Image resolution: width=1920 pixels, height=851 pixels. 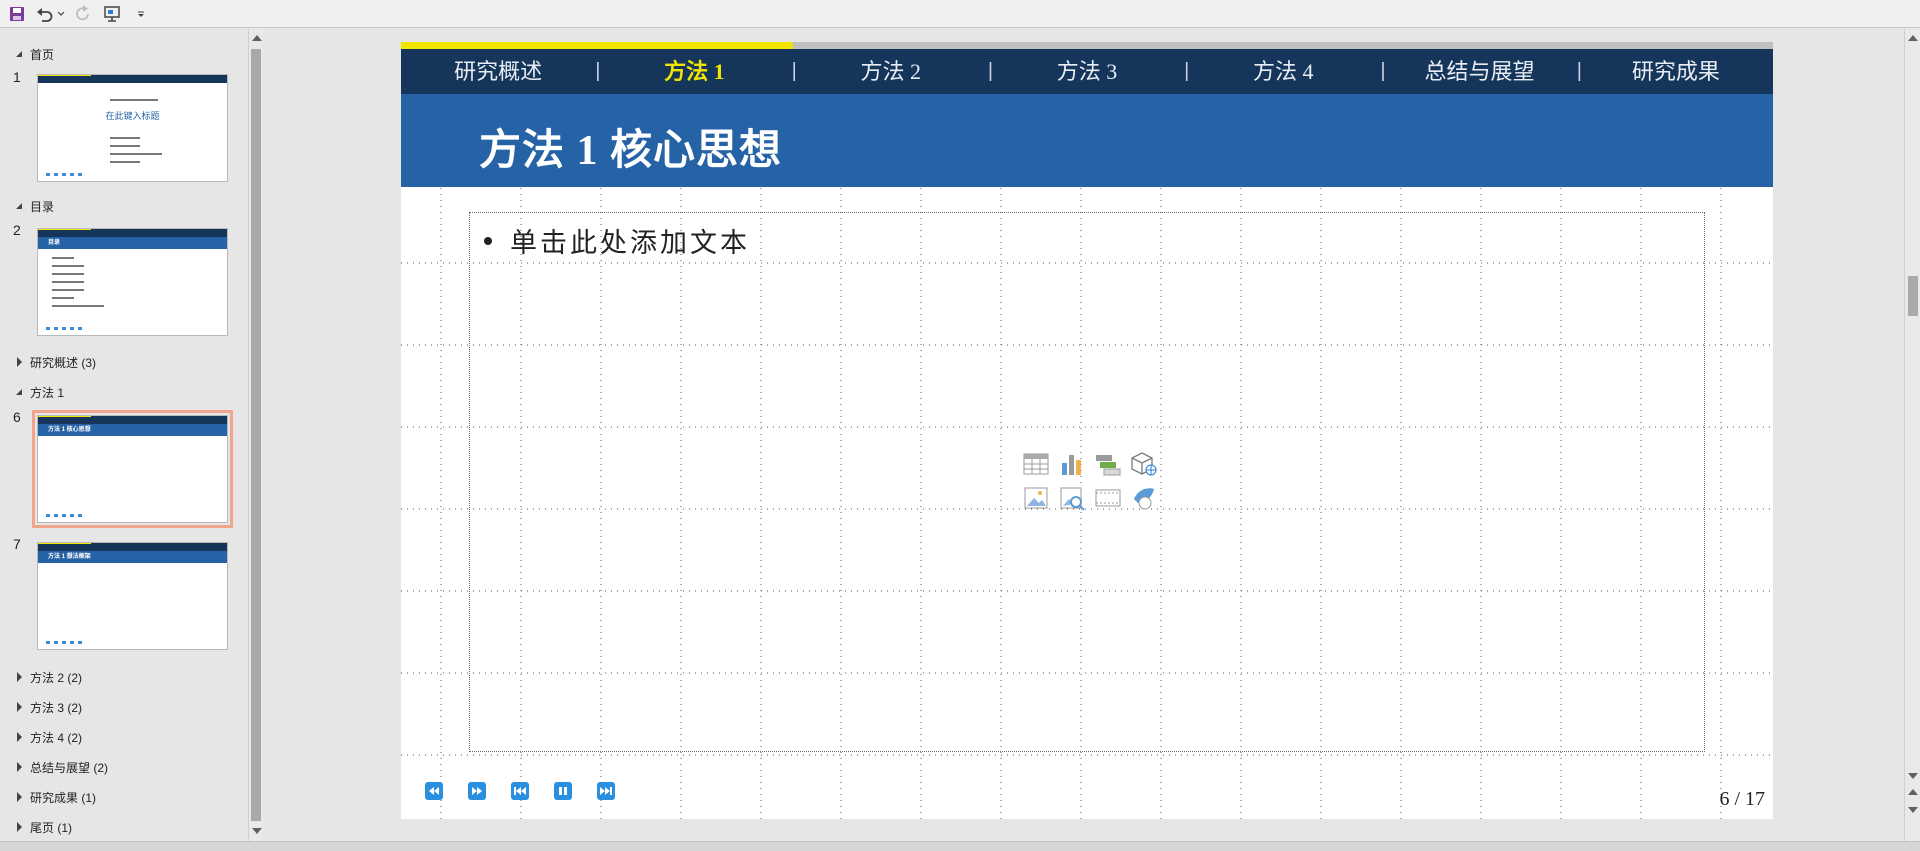 I want to click on customize-toolbar-icon, so click(x=141, y=14).